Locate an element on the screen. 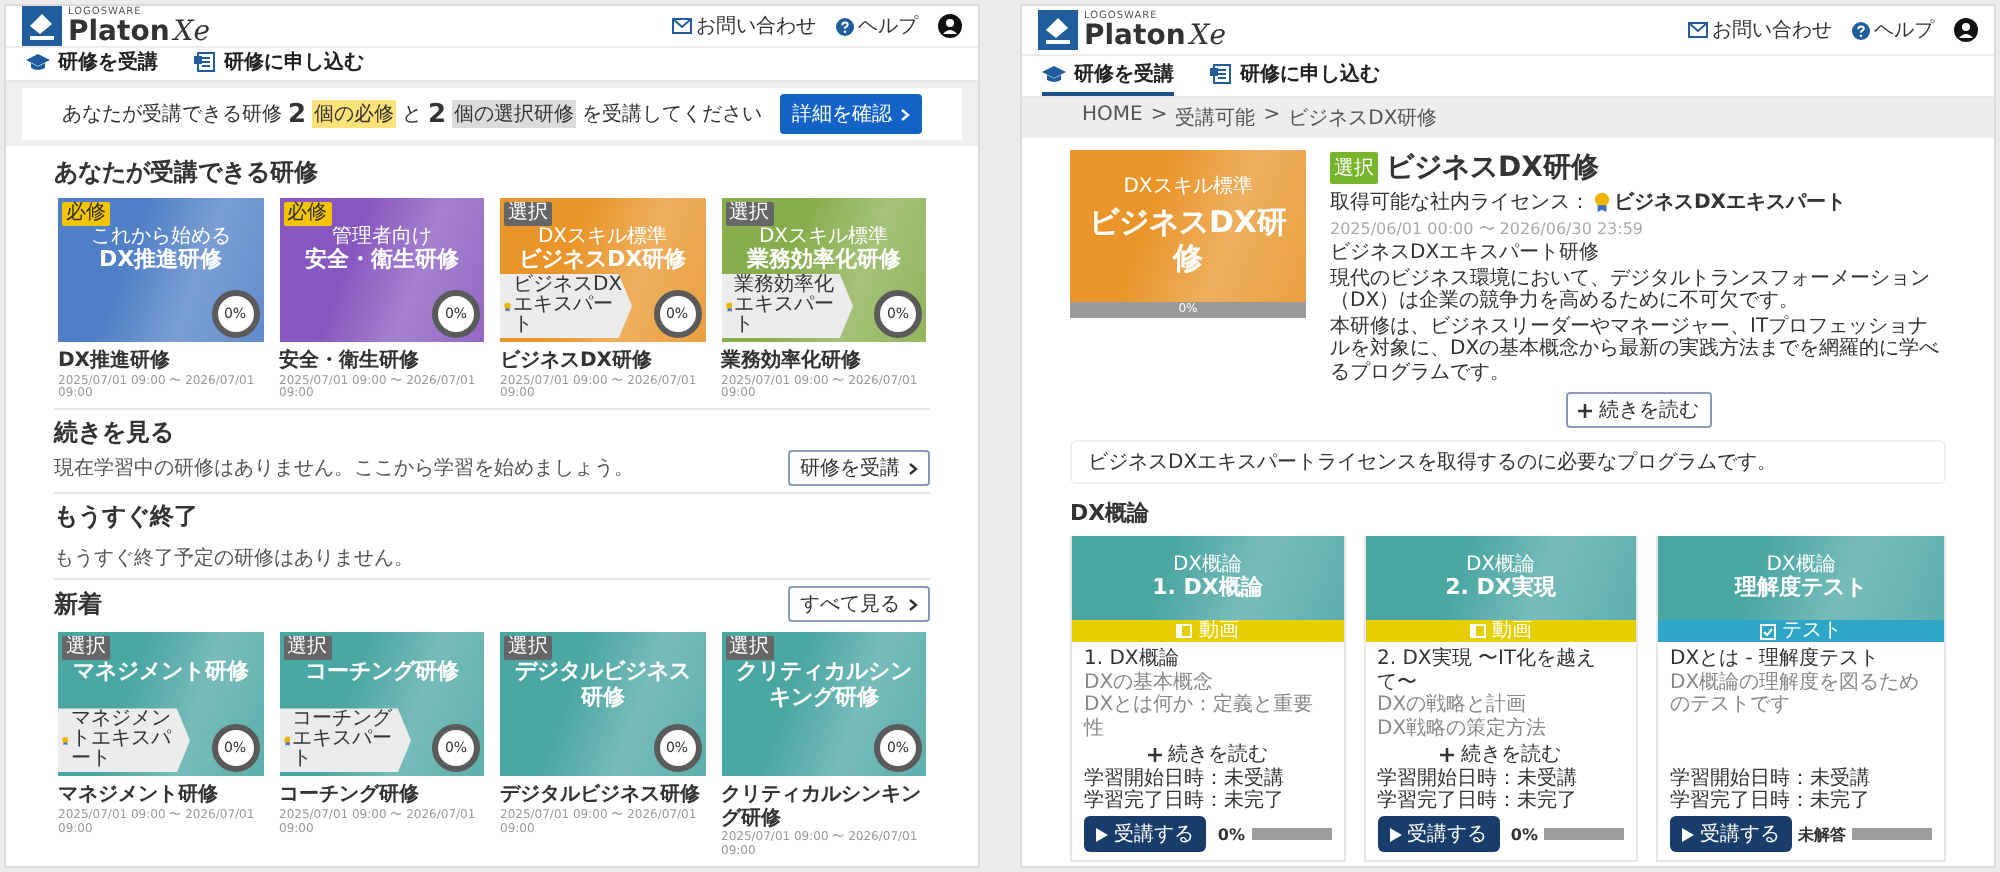 The width and height of the screenshot is (2000, 872). nav-tab: 研修を受講 is located at coordinates (92, 64).